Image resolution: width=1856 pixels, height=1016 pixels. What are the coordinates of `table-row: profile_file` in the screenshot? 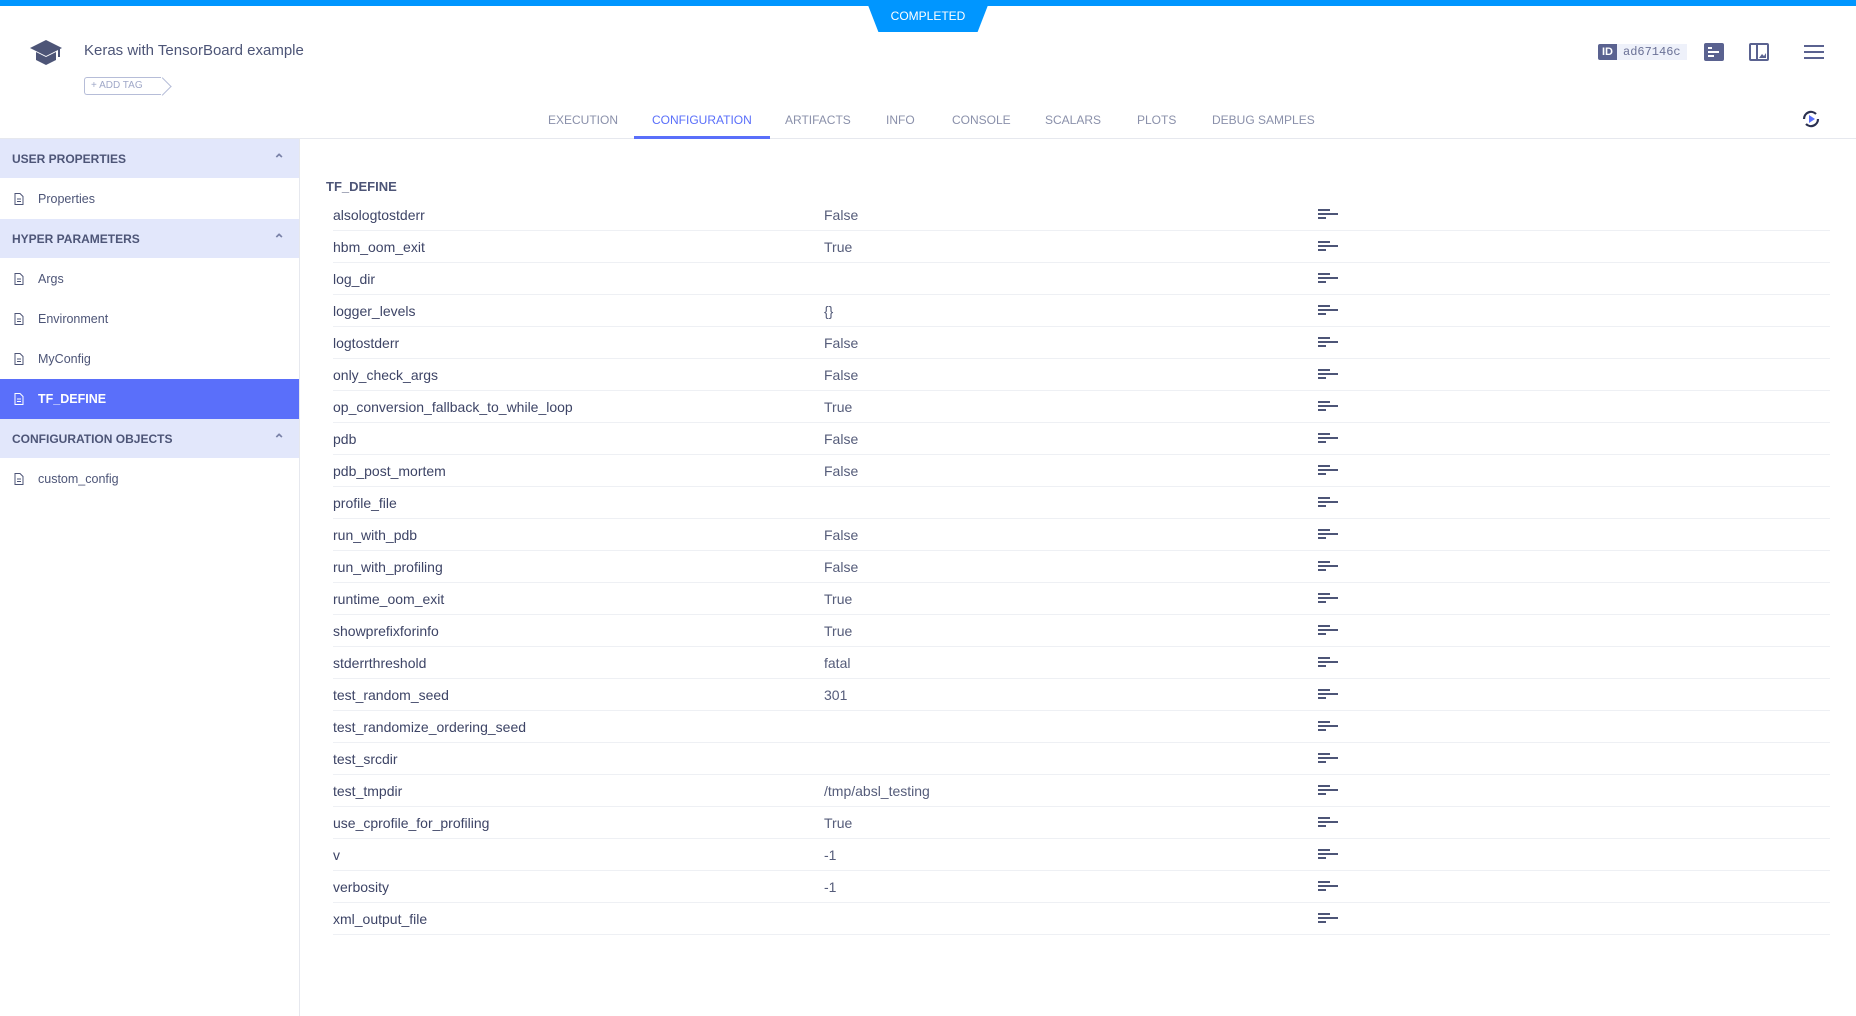 It's located at (1081, 503).